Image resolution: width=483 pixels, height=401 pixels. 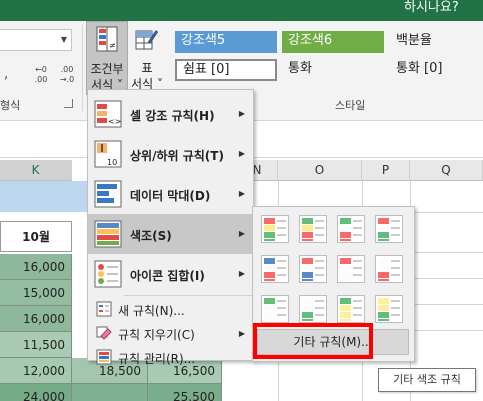 What do you see at coordinates (36, 40) in the screenshot?
I see `number-format-combo: ▼` at bounding box center [36, 40].